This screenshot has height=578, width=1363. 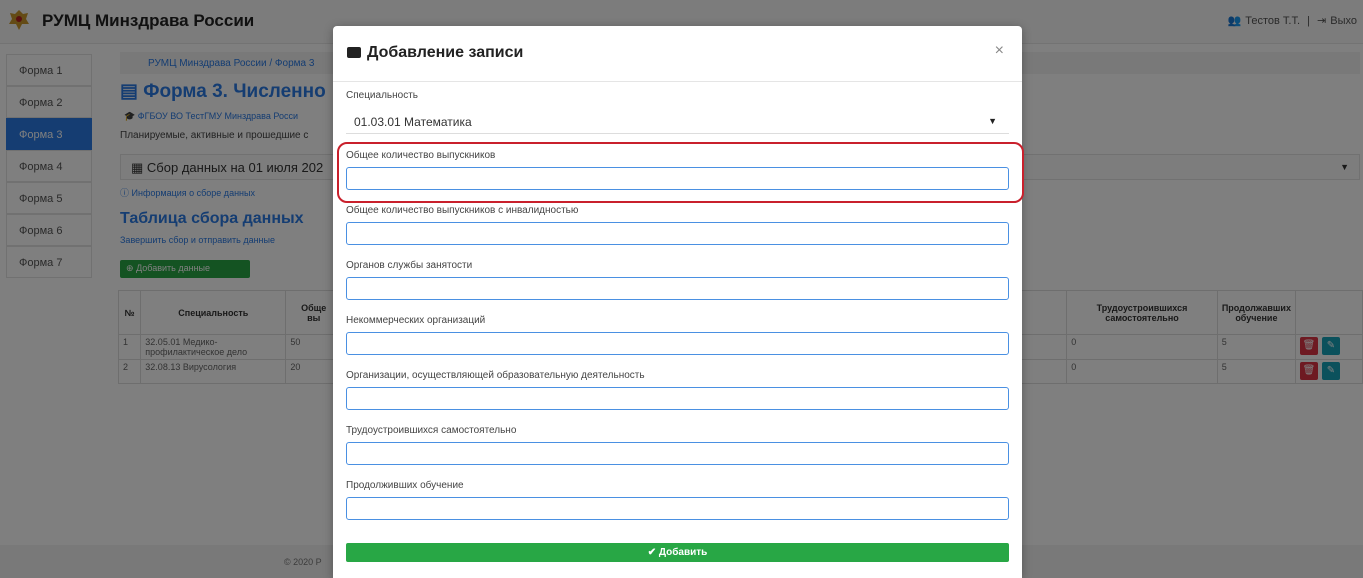 I want to click on self-employed-input, so click(x=677, y=453).